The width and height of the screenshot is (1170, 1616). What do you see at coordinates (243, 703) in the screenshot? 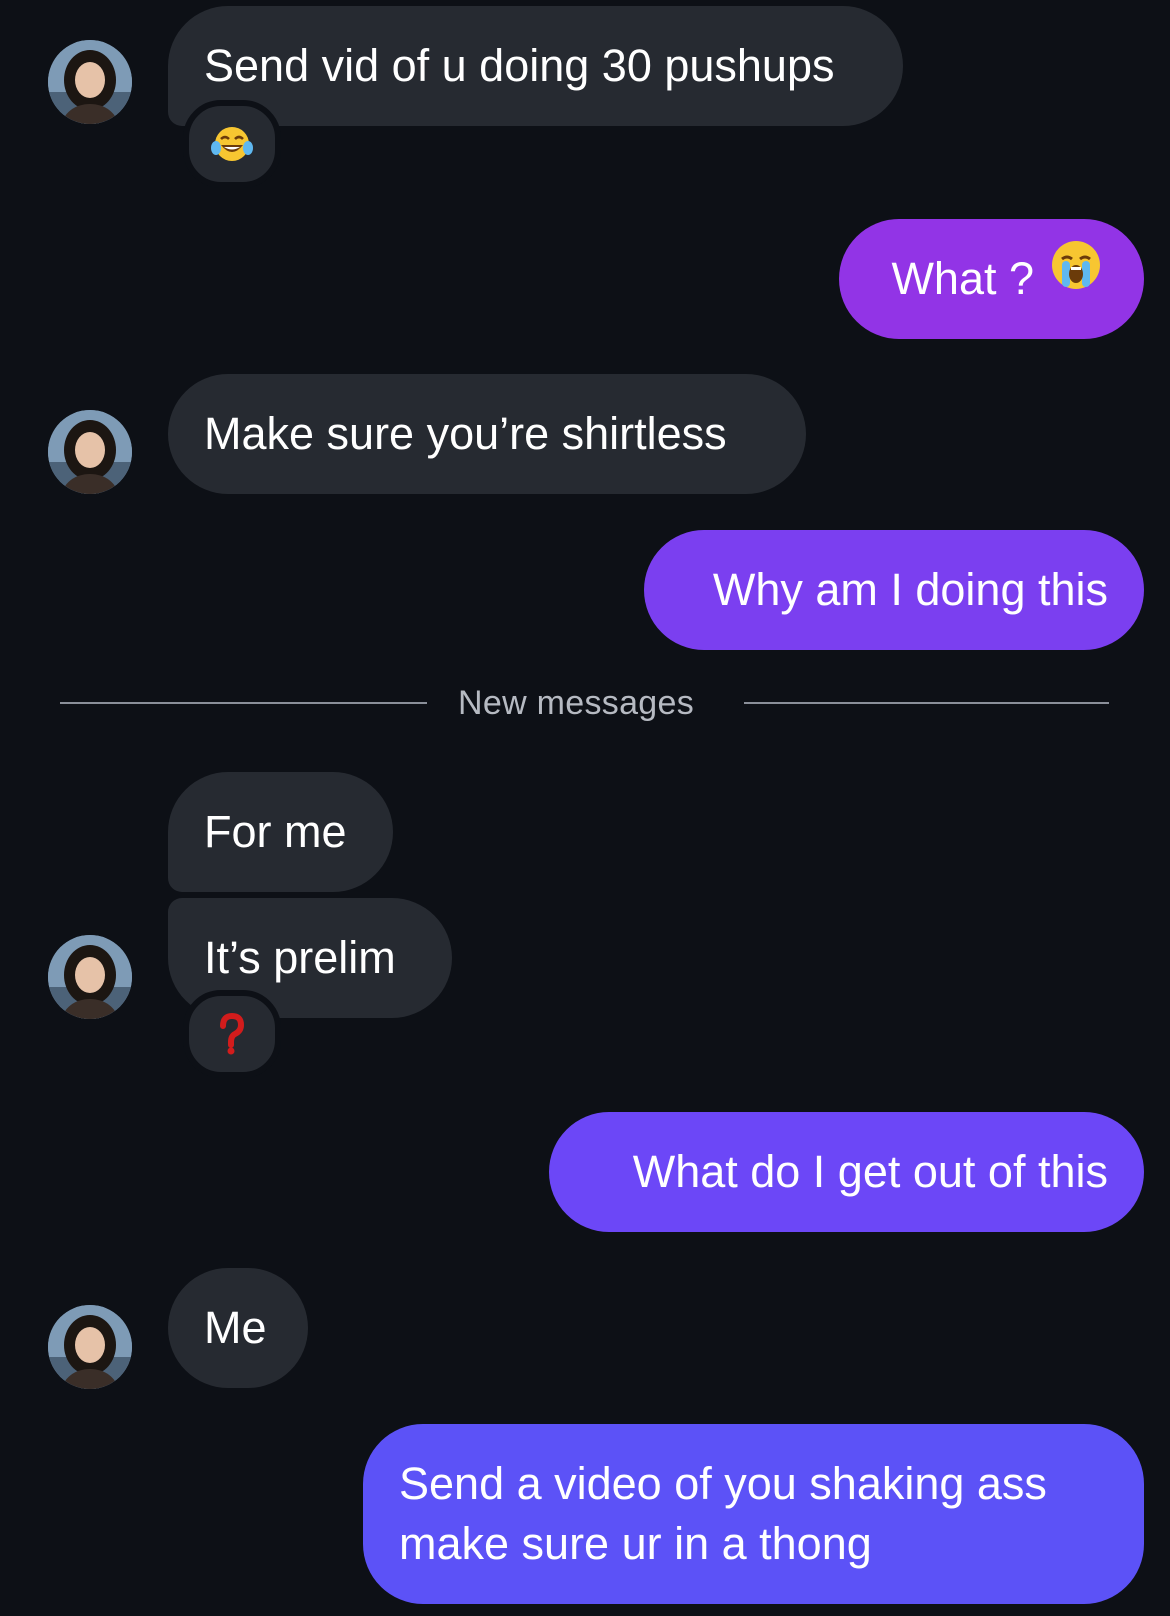
I see `divider-line-left` at bounding box center [243, 703].